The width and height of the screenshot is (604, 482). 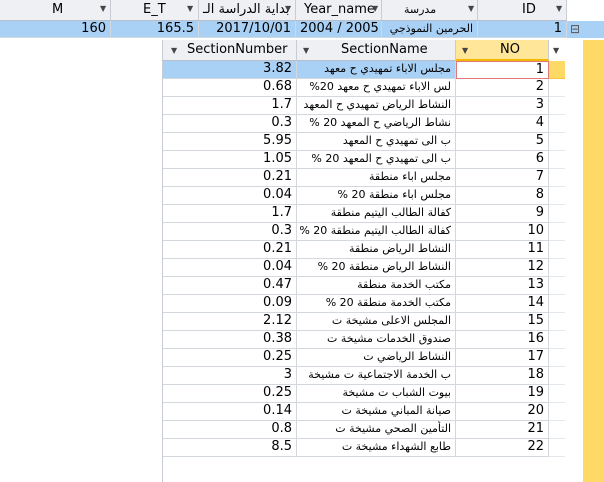 I want to click on col-header-m: M ▼, so click(x=55, y=10).